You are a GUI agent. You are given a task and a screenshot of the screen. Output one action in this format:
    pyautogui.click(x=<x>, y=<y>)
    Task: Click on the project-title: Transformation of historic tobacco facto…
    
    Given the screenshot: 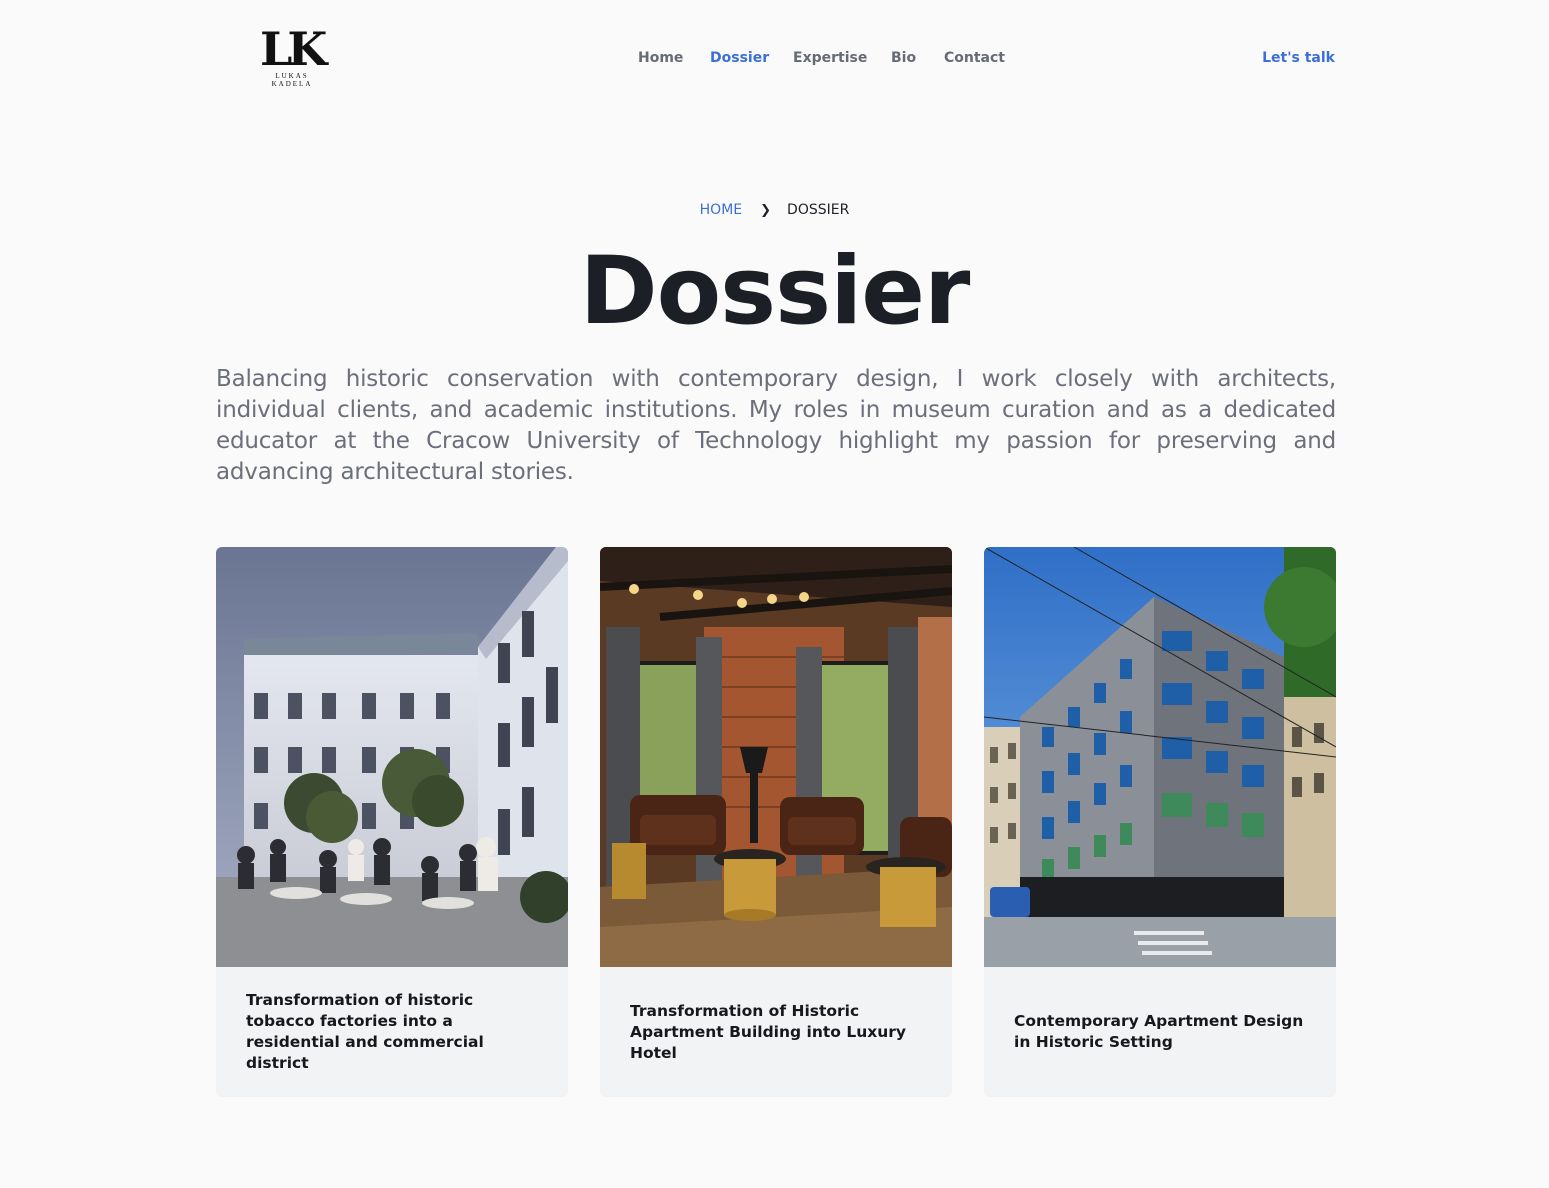 What is the action you would take?
    pyautogui.click(x=365, y=1031)
    